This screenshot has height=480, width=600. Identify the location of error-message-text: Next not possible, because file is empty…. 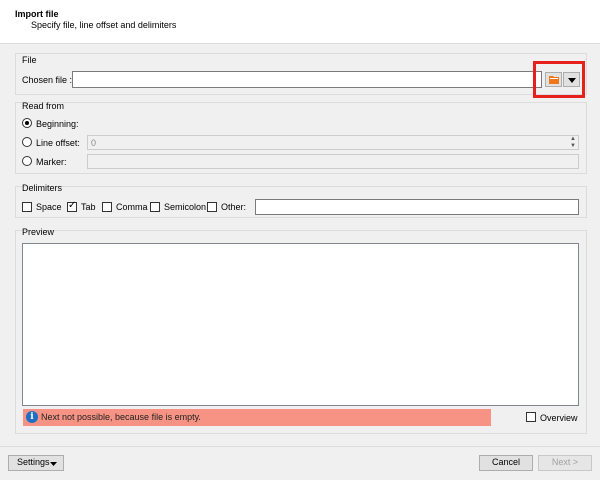
(121, 417).